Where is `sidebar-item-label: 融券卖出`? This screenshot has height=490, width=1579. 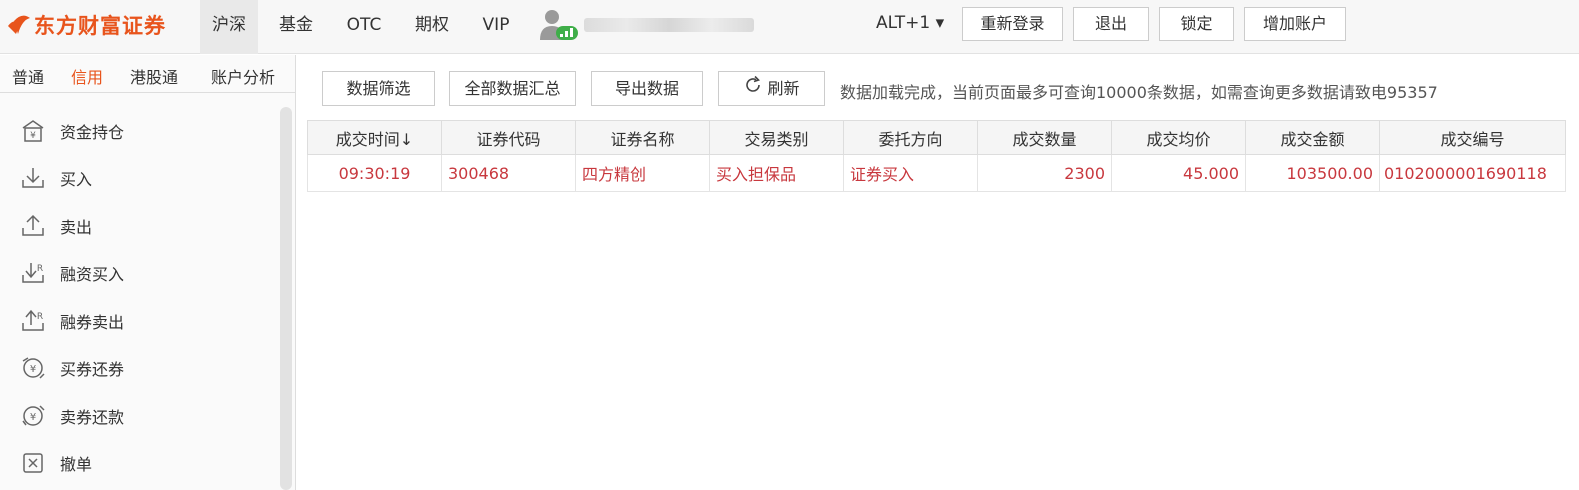
sidebar-item-label: 融券卖出 is located at coordinates (92, 322).